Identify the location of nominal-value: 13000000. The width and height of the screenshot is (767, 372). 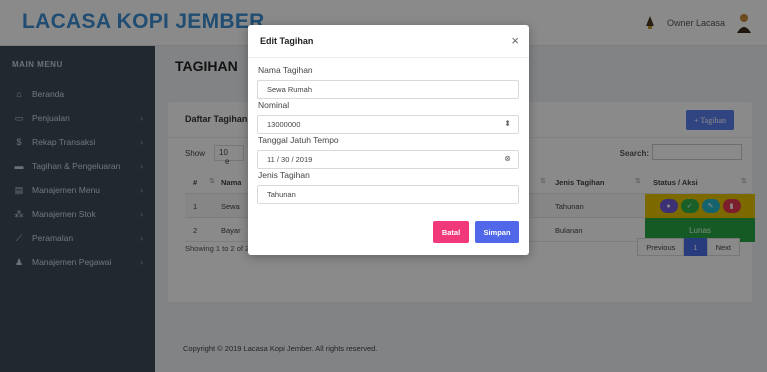
(284, 124).